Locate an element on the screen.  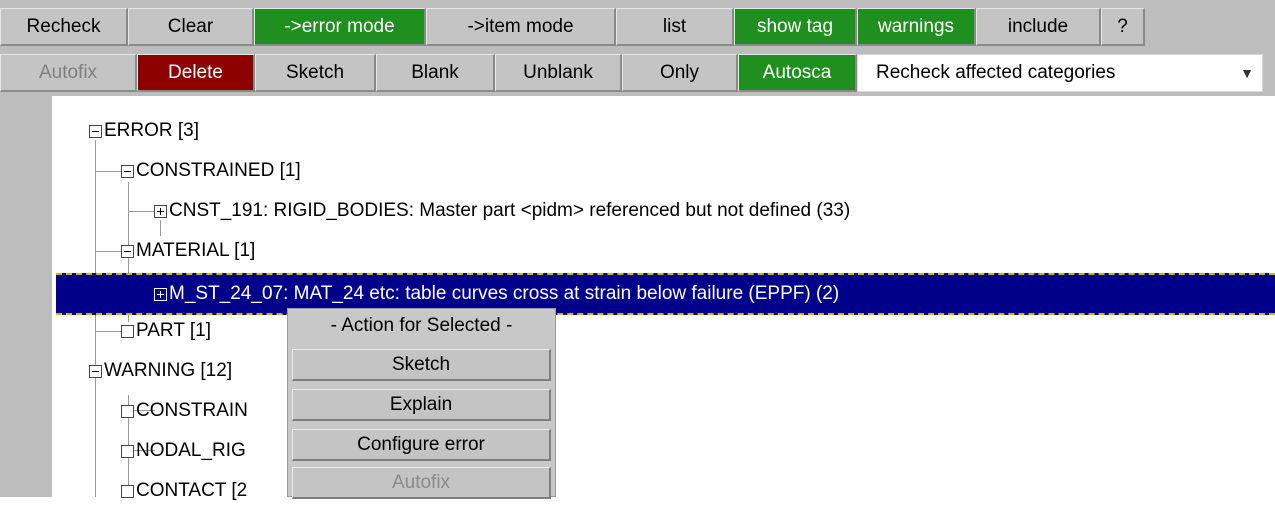
error-mode-button: ->error mode is located at coordinates (340, 27).